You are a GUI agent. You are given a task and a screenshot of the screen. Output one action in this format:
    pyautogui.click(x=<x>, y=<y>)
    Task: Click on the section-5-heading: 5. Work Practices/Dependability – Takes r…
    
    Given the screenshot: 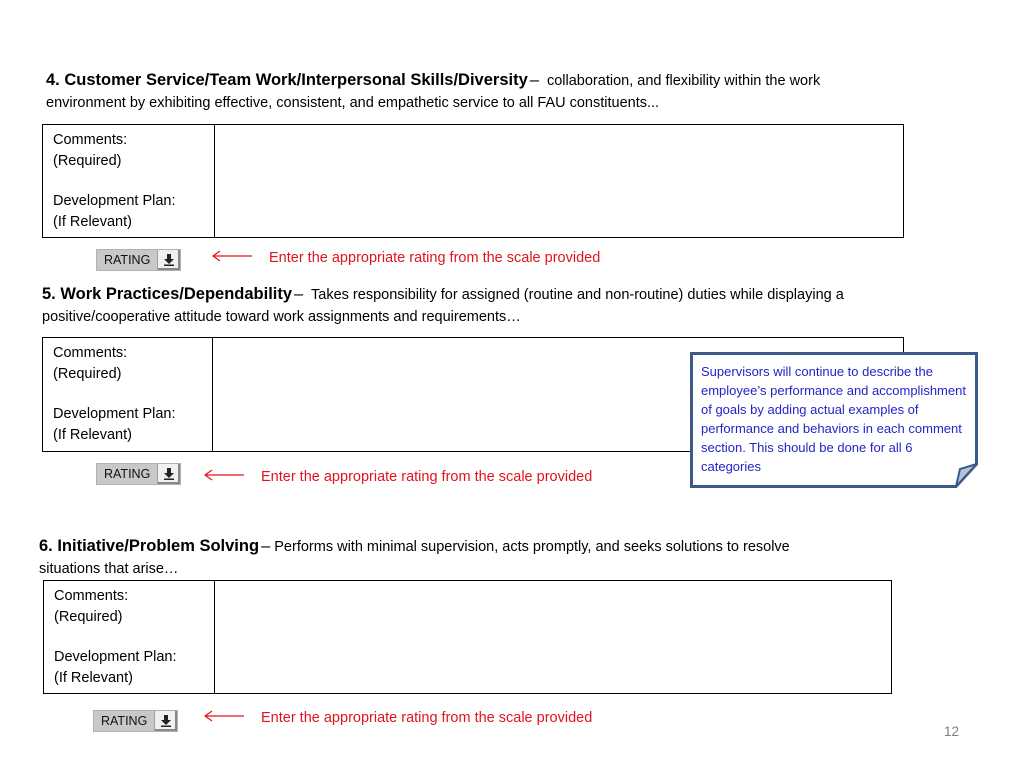 What is the action you would take?
    pyautogui.click(x=443, y=305)
    